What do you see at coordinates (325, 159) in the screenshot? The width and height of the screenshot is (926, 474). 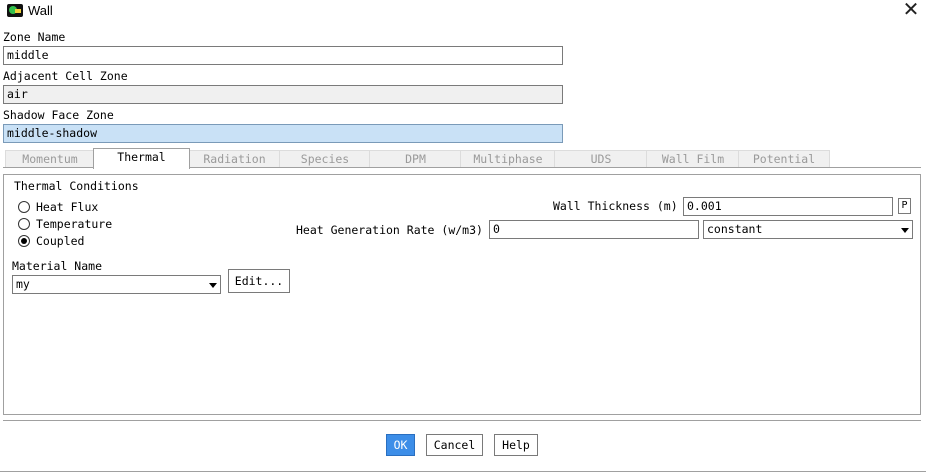 I see `tab-species: Species` at bounding box center [325, 159].